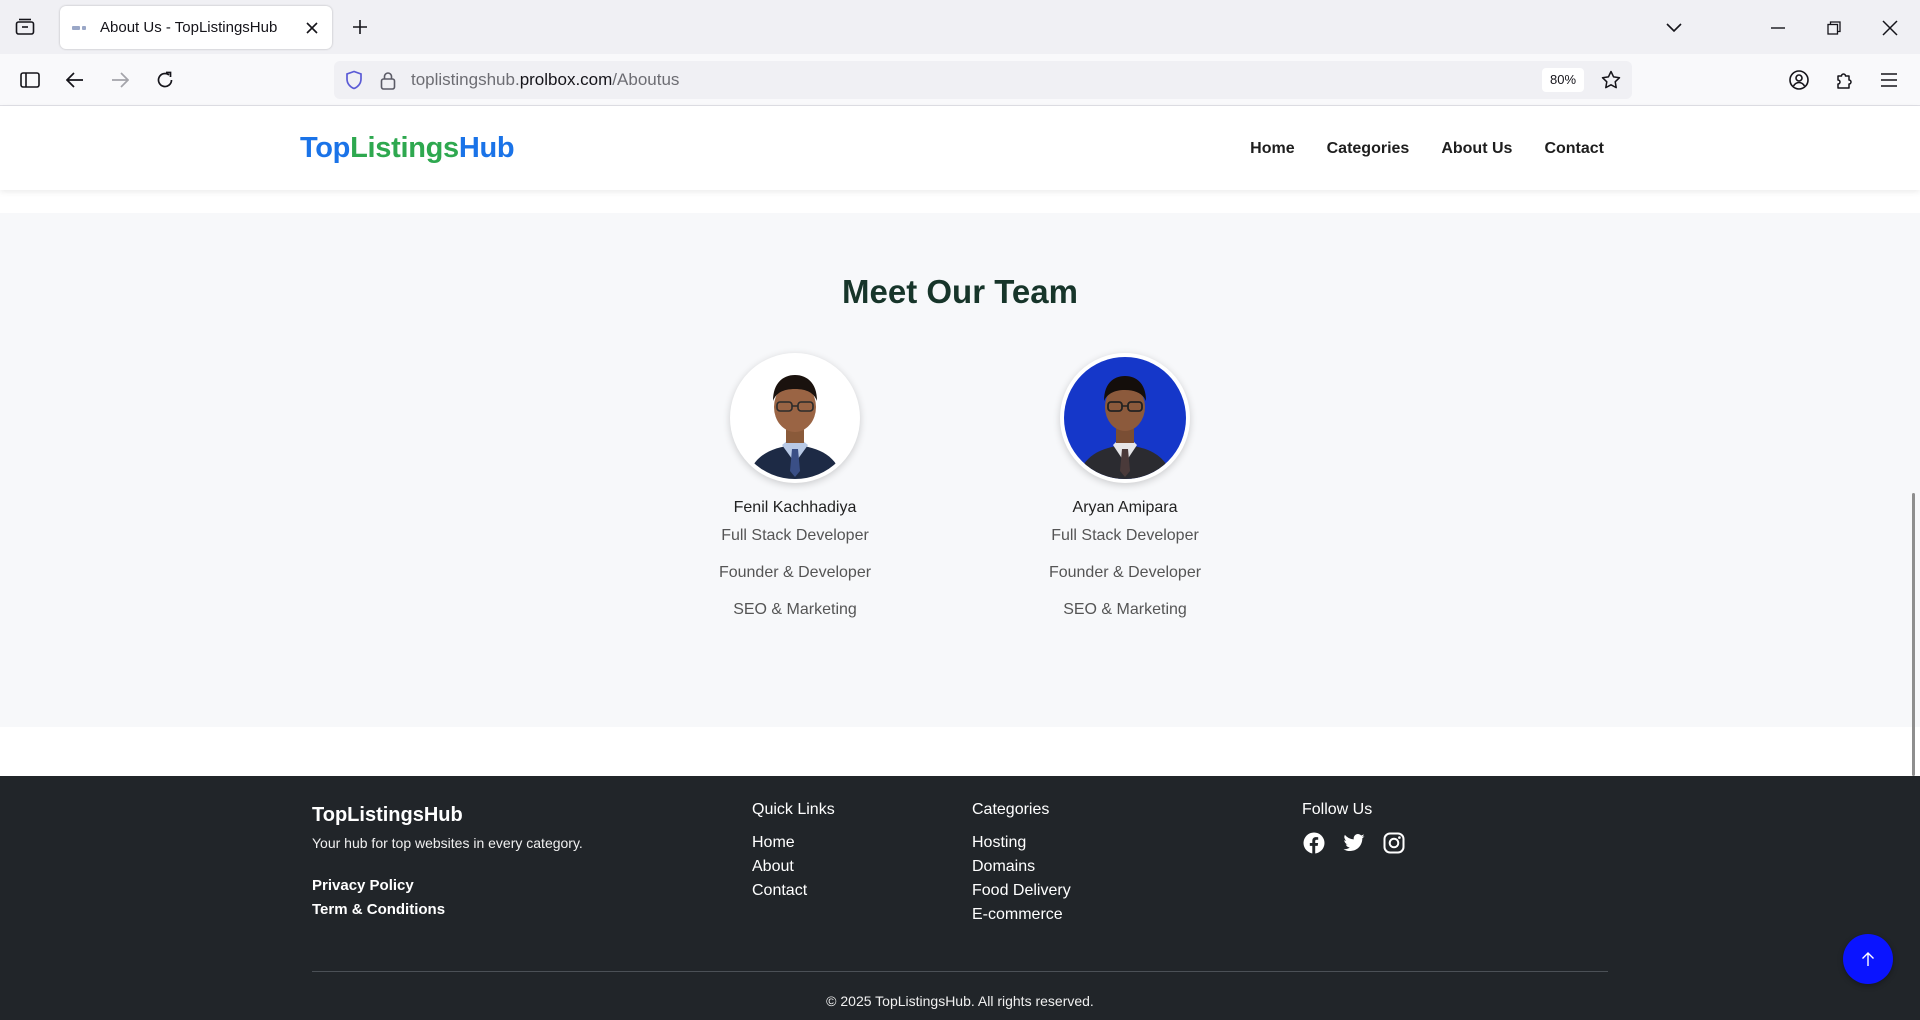 Image resolution: width=1920 pixels, height=1020 pixels. Describe the element at coordinates (1021, 915) in the screenshot. I see `footer-category-ecommerce: E-commerce` at that location.